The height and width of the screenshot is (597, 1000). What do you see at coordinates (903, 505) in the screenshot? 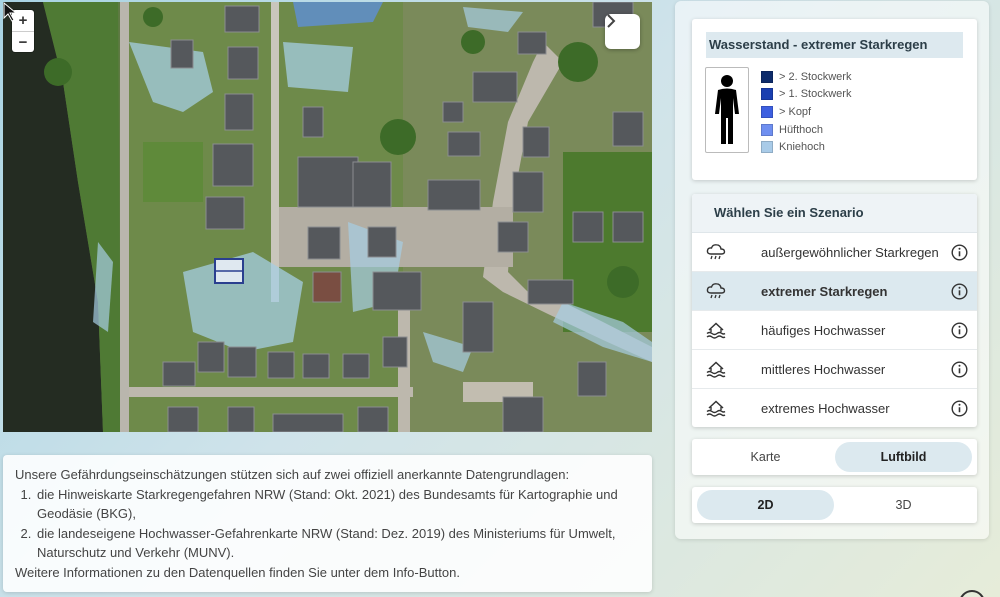
I see `dimension-option-3d: 3D` at bounding box center [903, 505].